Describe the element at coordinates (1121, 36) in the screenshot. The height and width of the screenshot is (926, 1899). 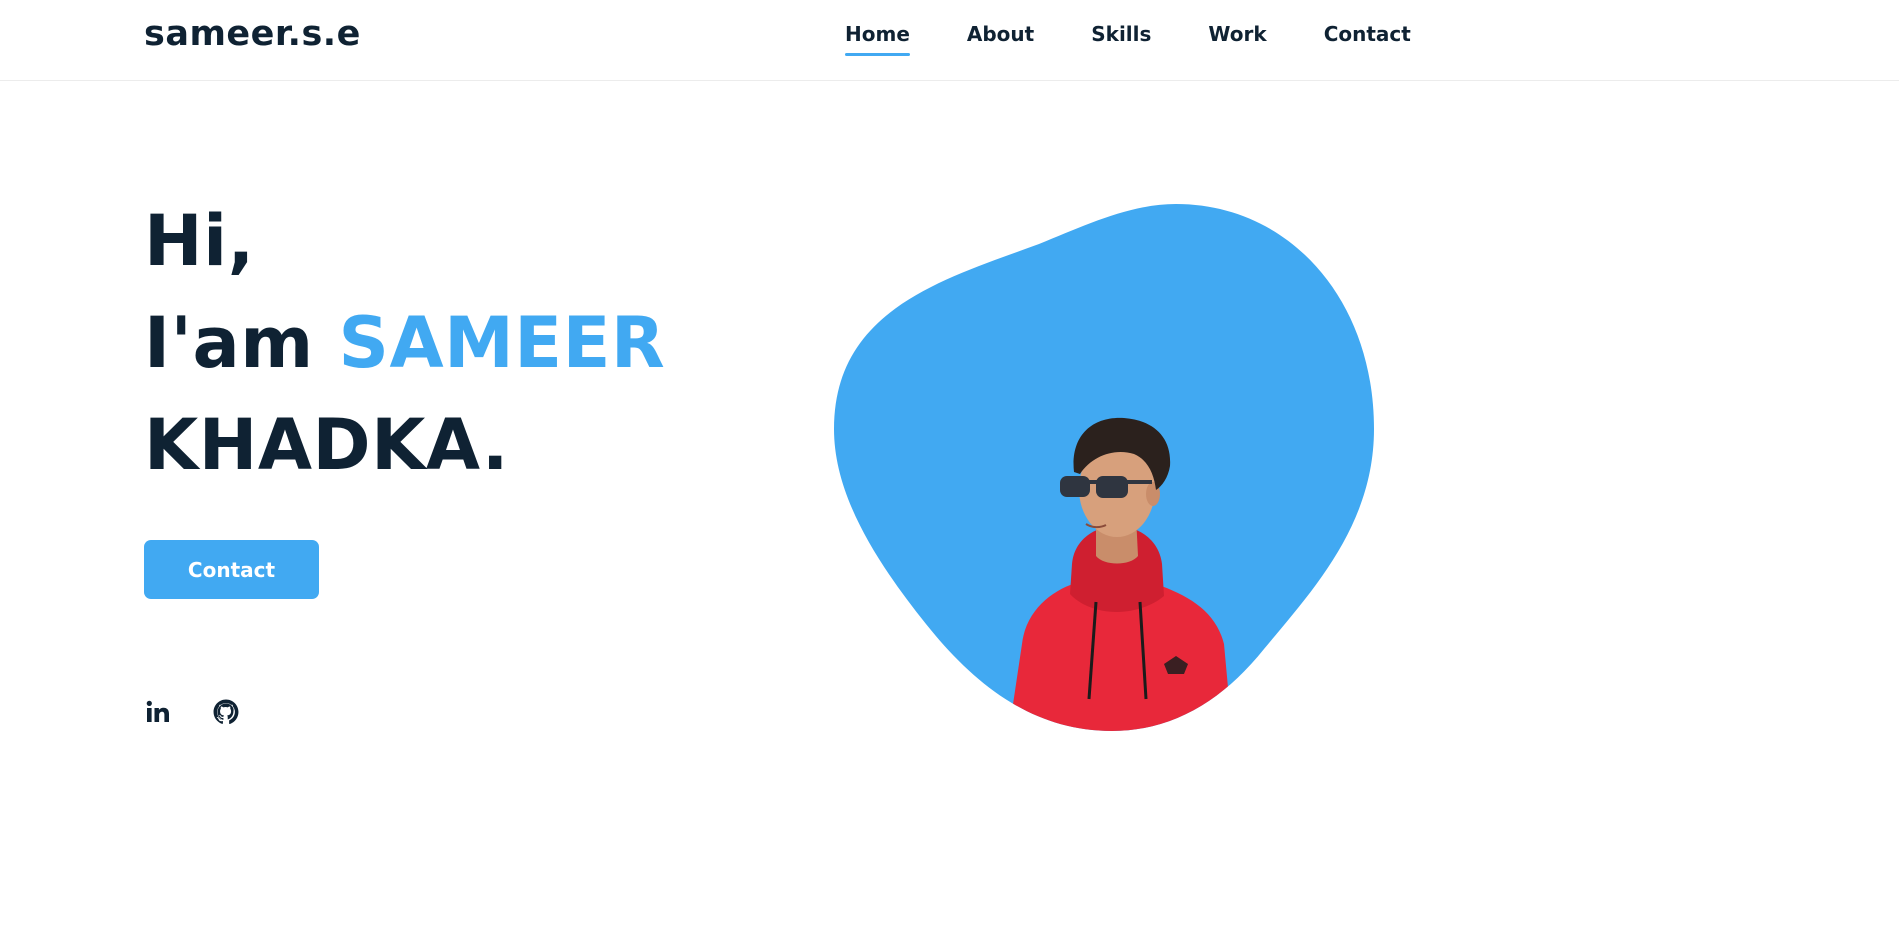
I see `nav-link-skills: Skills` at that location.